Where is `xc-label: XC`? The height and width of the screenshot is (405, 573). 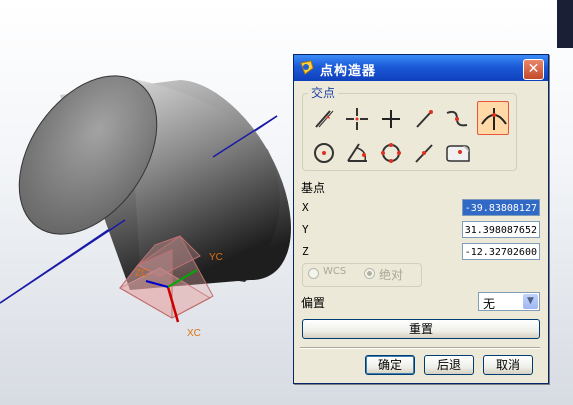
xc-label: XC is located at coordinates (194, 333).